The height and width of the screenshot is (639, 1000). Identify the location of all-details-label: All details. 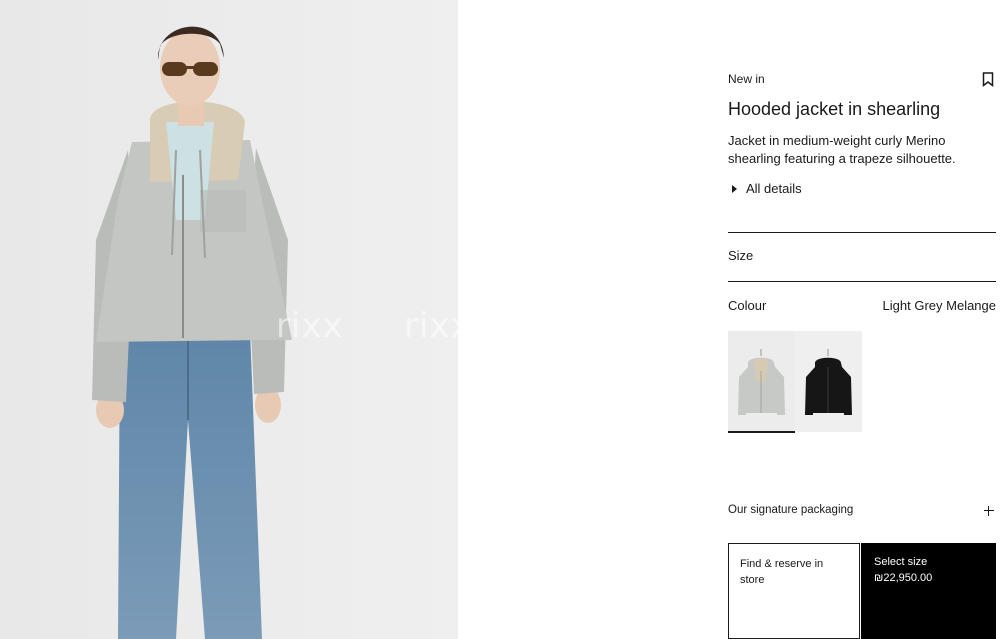
(774, 188).